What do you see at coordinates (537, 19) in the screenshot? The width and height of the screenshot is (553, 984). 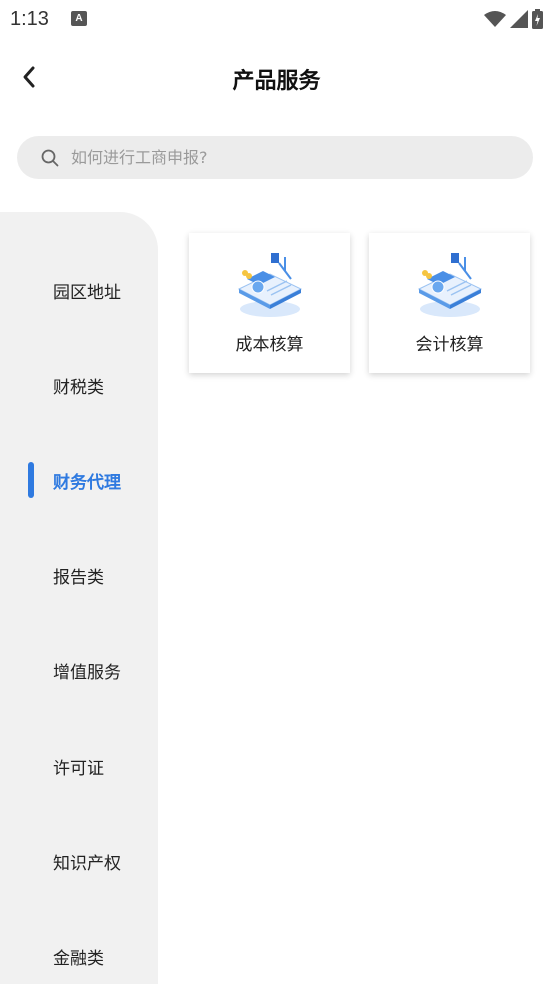 I see `battery-charging-icon` at bounding box center [537, 19].